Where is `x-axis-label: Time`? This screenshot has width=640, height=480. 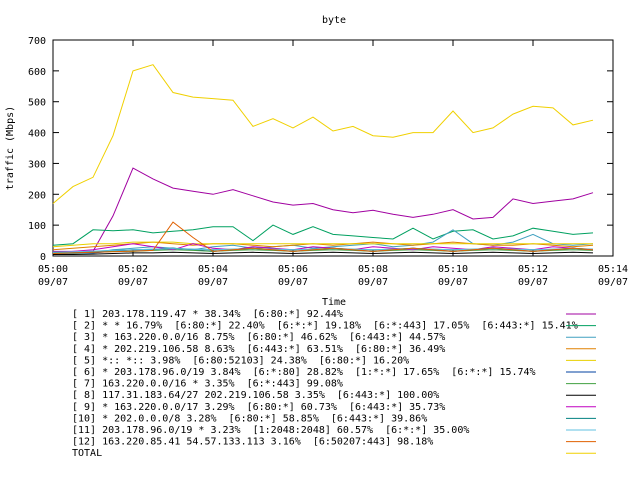 x-axis-label: Time is located at coordinates (334, 302).